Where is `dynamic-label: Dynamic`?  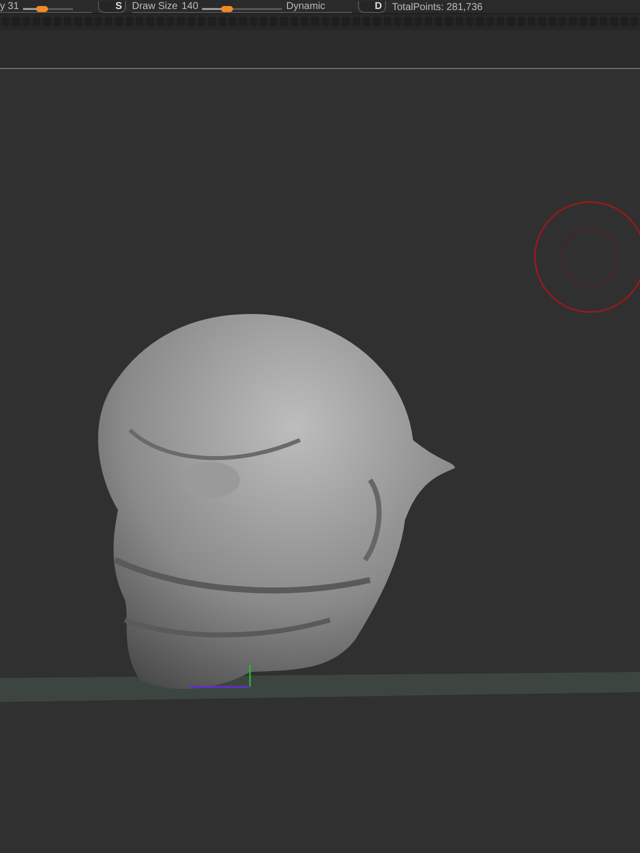
dynamic-label: Dynamic is located at coordinates (306, 6).